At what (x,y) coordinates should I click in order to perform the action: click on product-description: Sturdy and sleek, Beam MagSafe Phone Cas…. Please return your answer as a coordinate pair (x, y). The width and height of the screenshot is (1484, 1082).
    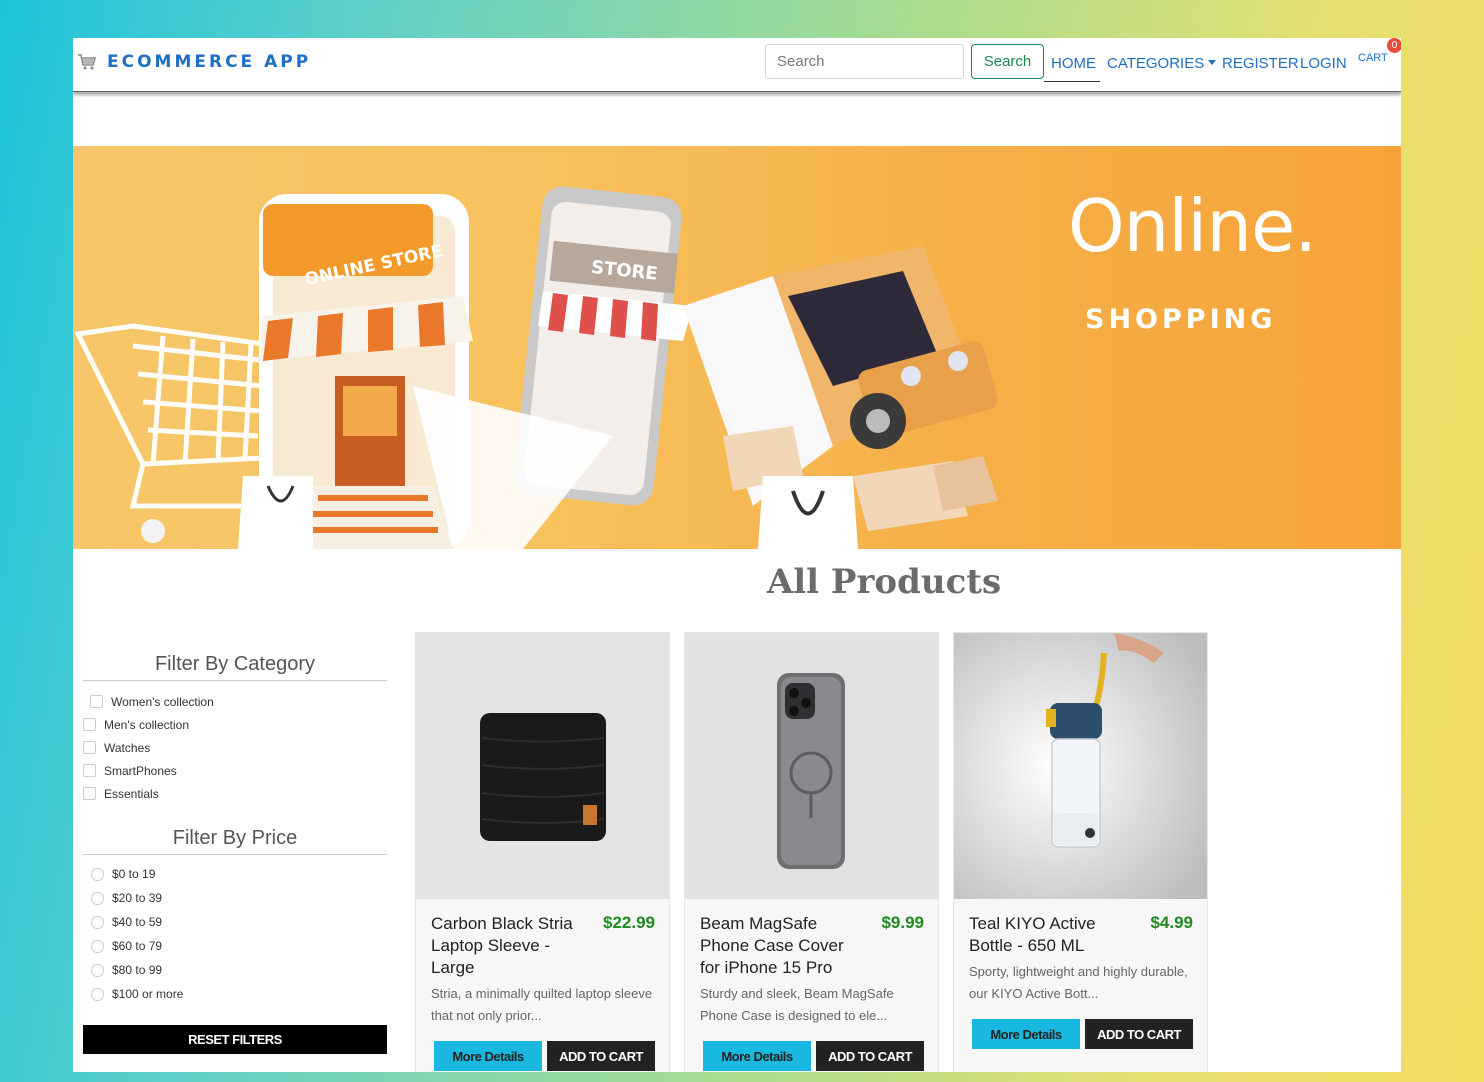
    Looking at the image, I should click on (797, 1004).